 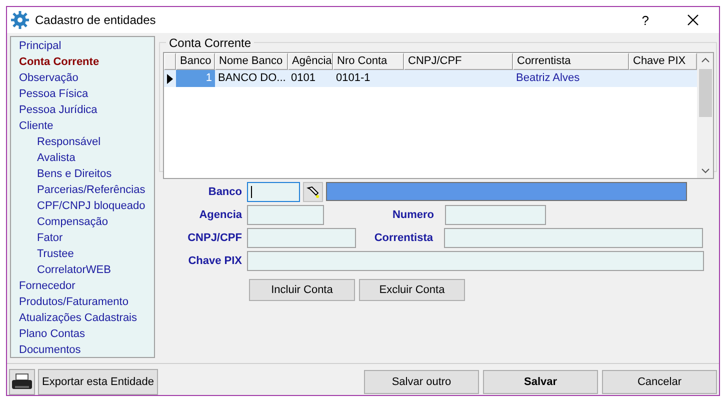 I want to click on sidebar-item: Trustee, so click(x=55, y=254).